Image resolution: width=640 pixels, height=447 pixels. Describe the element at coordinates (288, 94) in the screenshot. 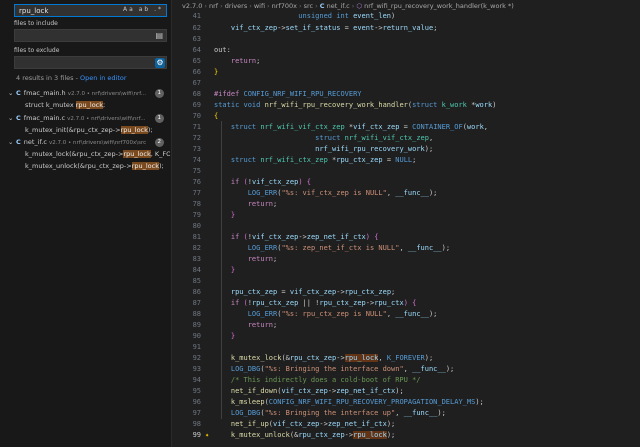

I see `code-text: #ifdef CONFIG_NRF_WIFI_RPU_RECOVERY` at that location.